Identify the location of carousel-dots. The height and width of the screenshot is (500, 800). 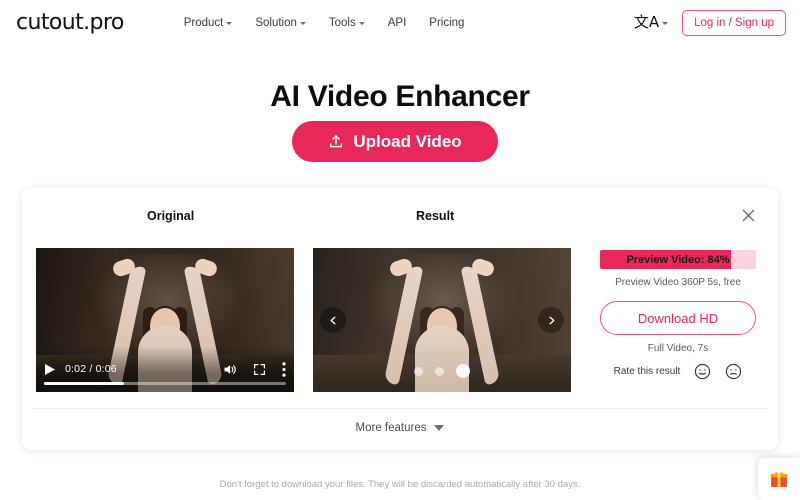
(442, 371).